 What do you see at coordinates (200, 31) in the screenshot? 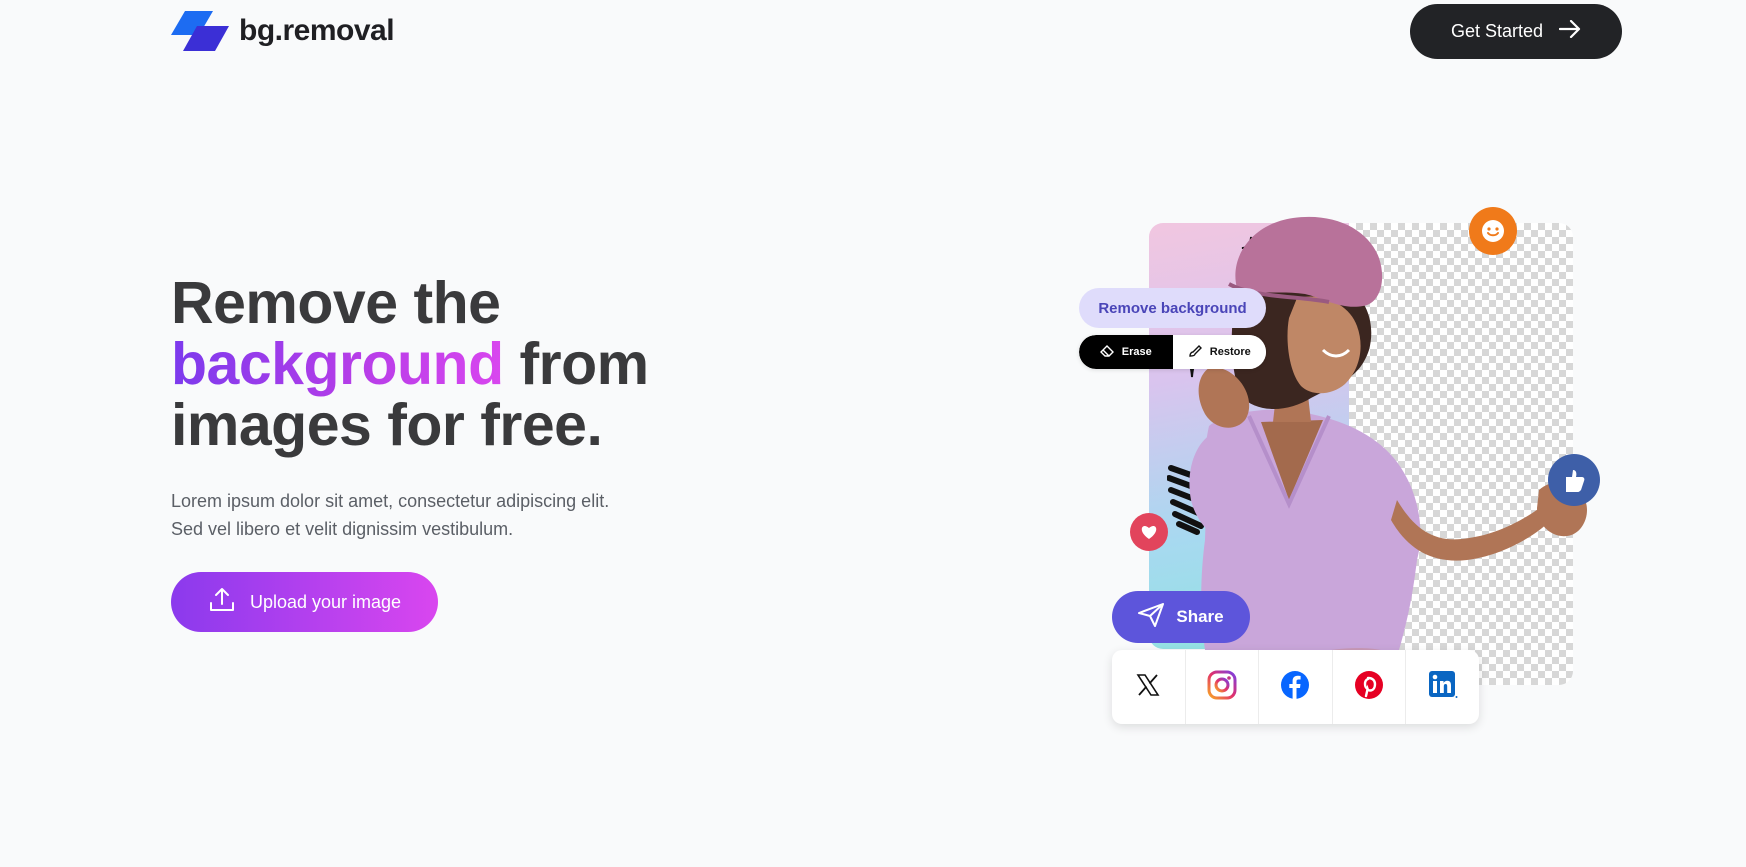
I see `logo-mark-icon` at bounding box center [200, 31].